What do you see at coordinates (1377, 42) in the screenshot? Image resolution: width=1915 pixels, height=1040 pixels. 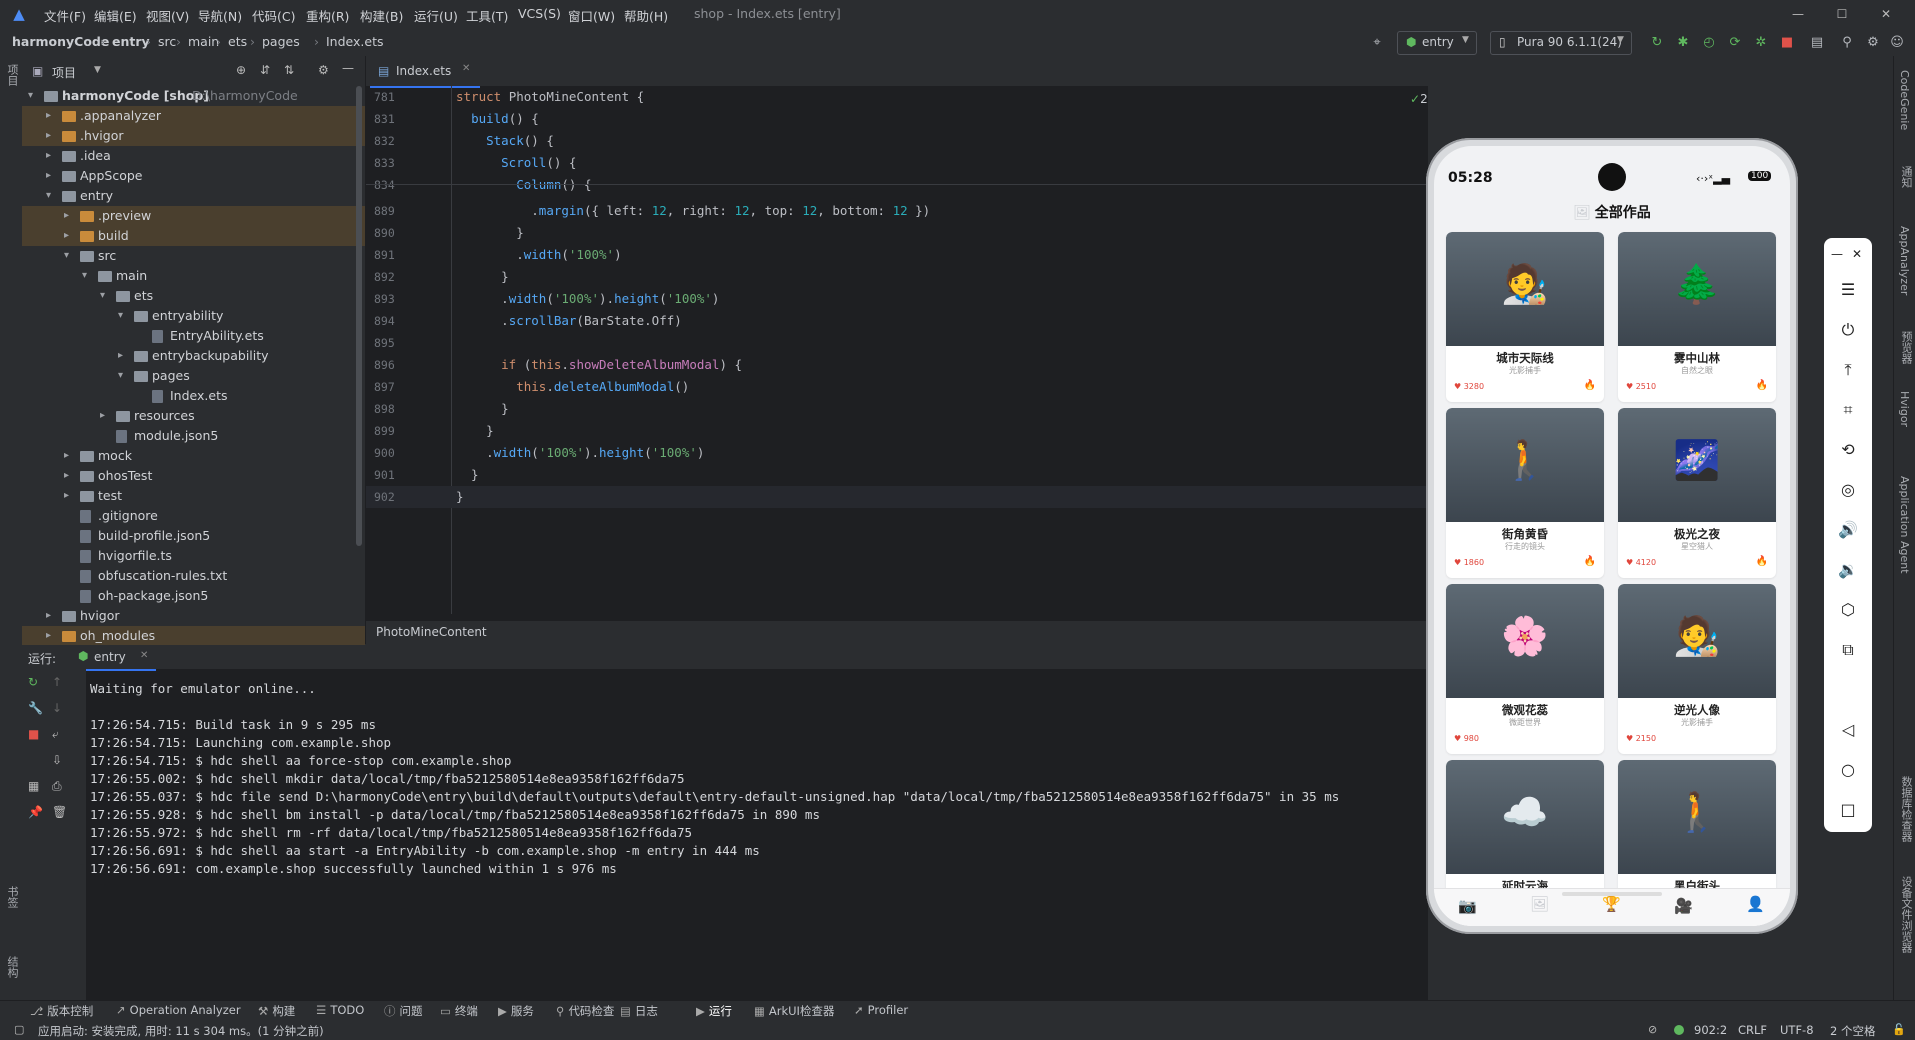 I see `target-icon: ⌖` at bounding box center [1377, 42].